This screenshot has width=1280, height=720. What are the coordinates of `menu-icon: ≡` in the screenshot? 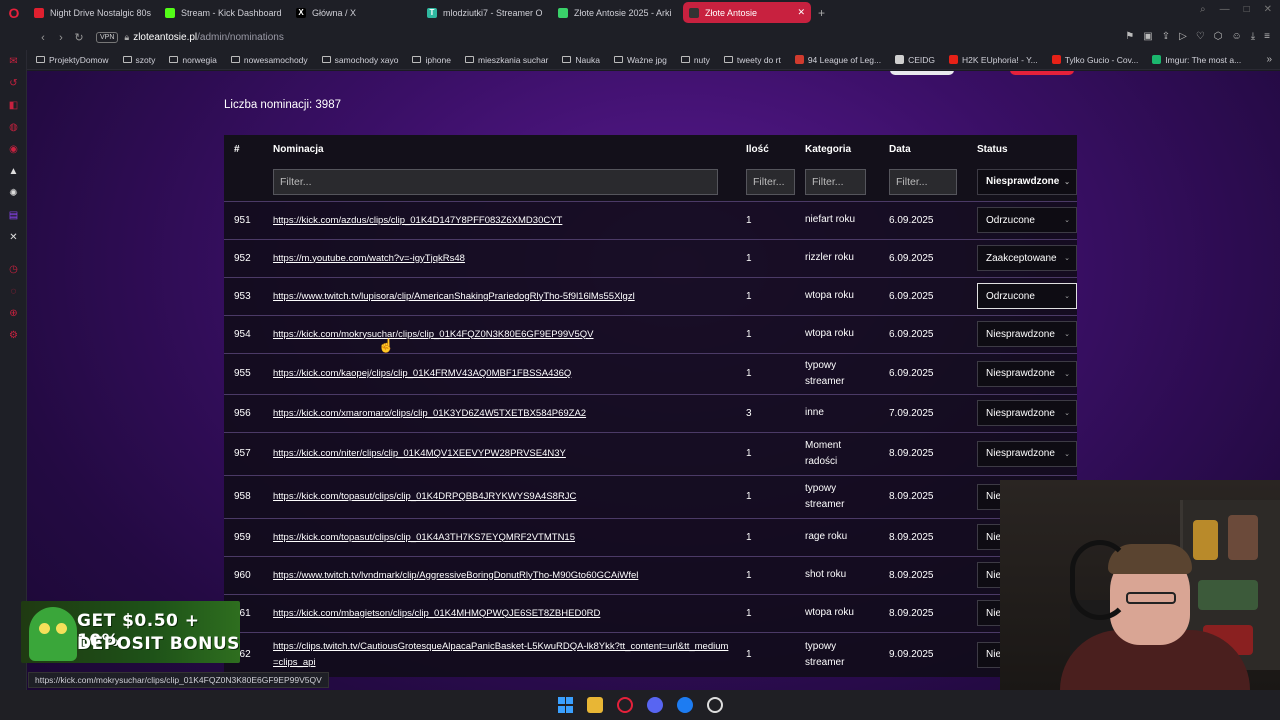 It's located at (1267, 36).